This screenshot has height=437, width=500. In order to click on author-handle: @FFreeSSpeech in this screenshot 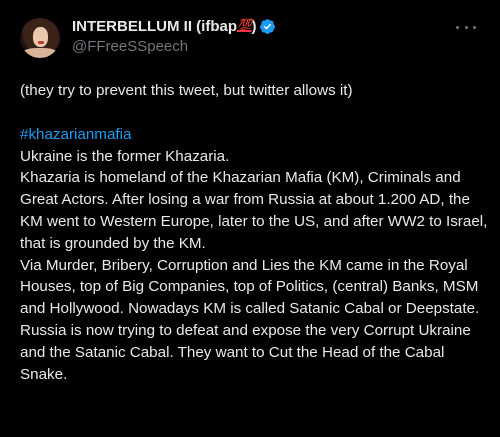, I will do `click(174, 46)`.